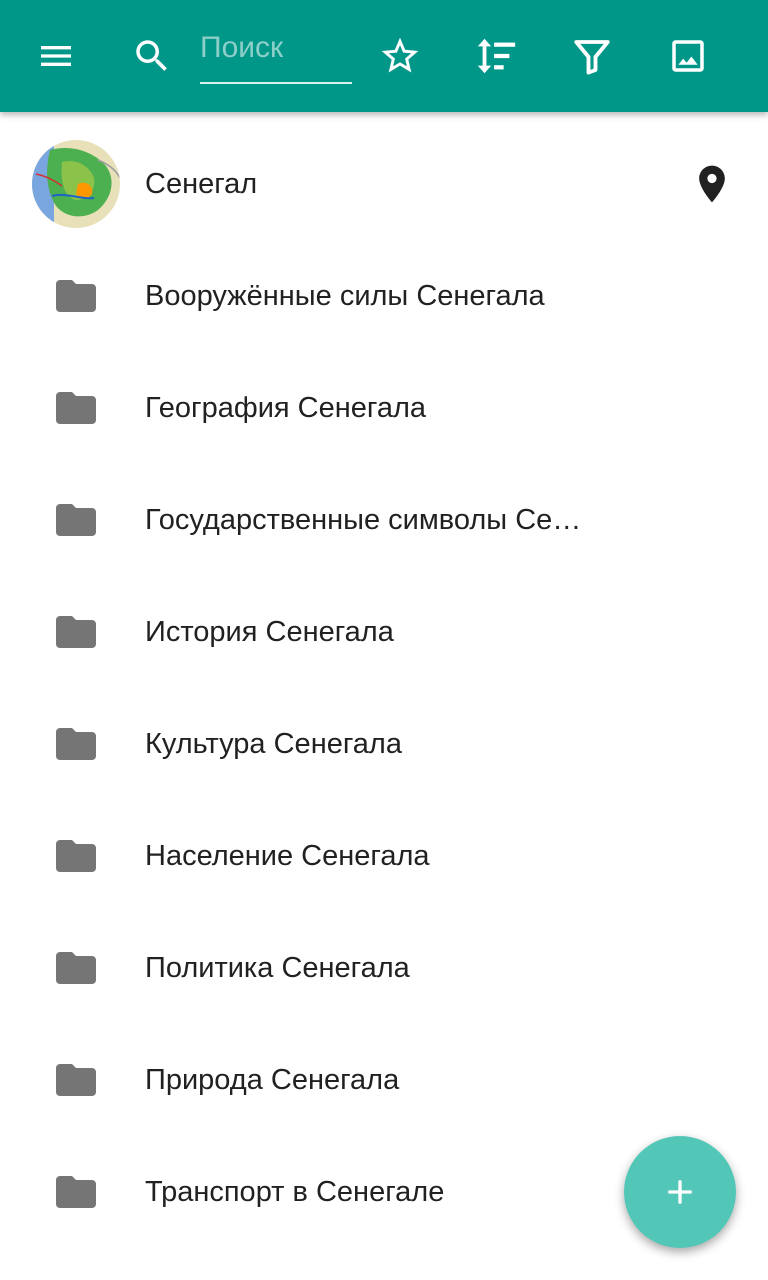  I want to click on list-item-label: Вооружённые силы Сенегала, so click(345, 296).